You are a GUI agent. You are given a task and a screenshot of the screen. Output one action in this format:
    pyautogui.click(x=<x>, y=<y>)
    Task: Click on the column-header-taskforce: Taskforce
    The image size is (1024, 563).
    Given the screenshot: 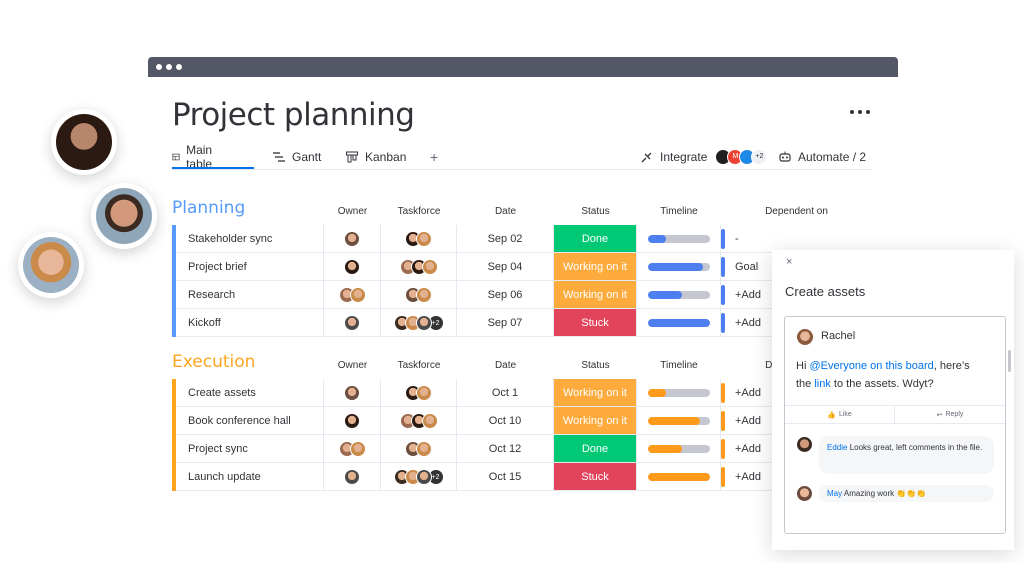 What is the action you would take?
    pyautogui.click(x=419, y=365)
    